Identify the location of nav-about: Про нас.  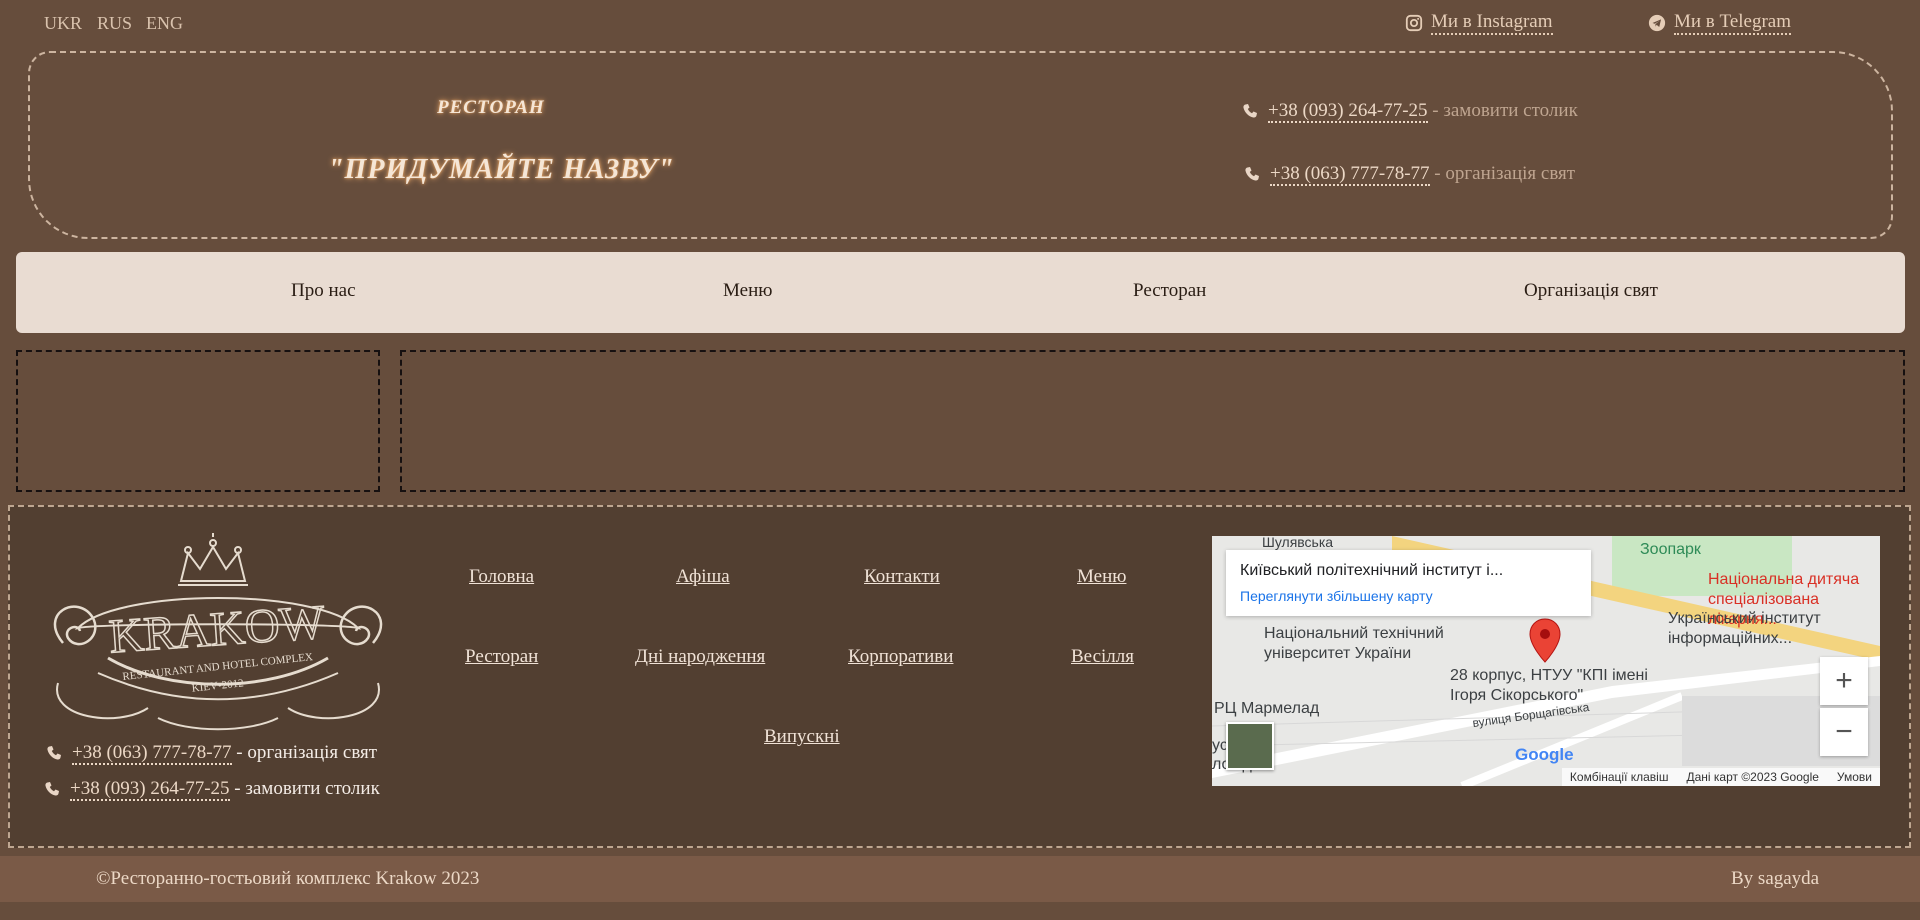
(323, 291).